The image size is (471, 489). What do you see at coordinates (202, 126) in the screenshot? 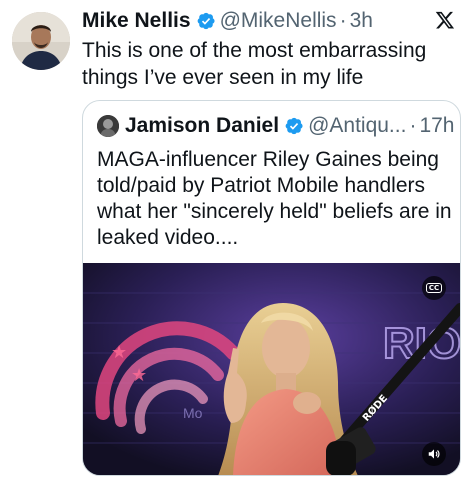
I see `quoted-author-name: Jamison Daniel` at bounding box center [202, 126].